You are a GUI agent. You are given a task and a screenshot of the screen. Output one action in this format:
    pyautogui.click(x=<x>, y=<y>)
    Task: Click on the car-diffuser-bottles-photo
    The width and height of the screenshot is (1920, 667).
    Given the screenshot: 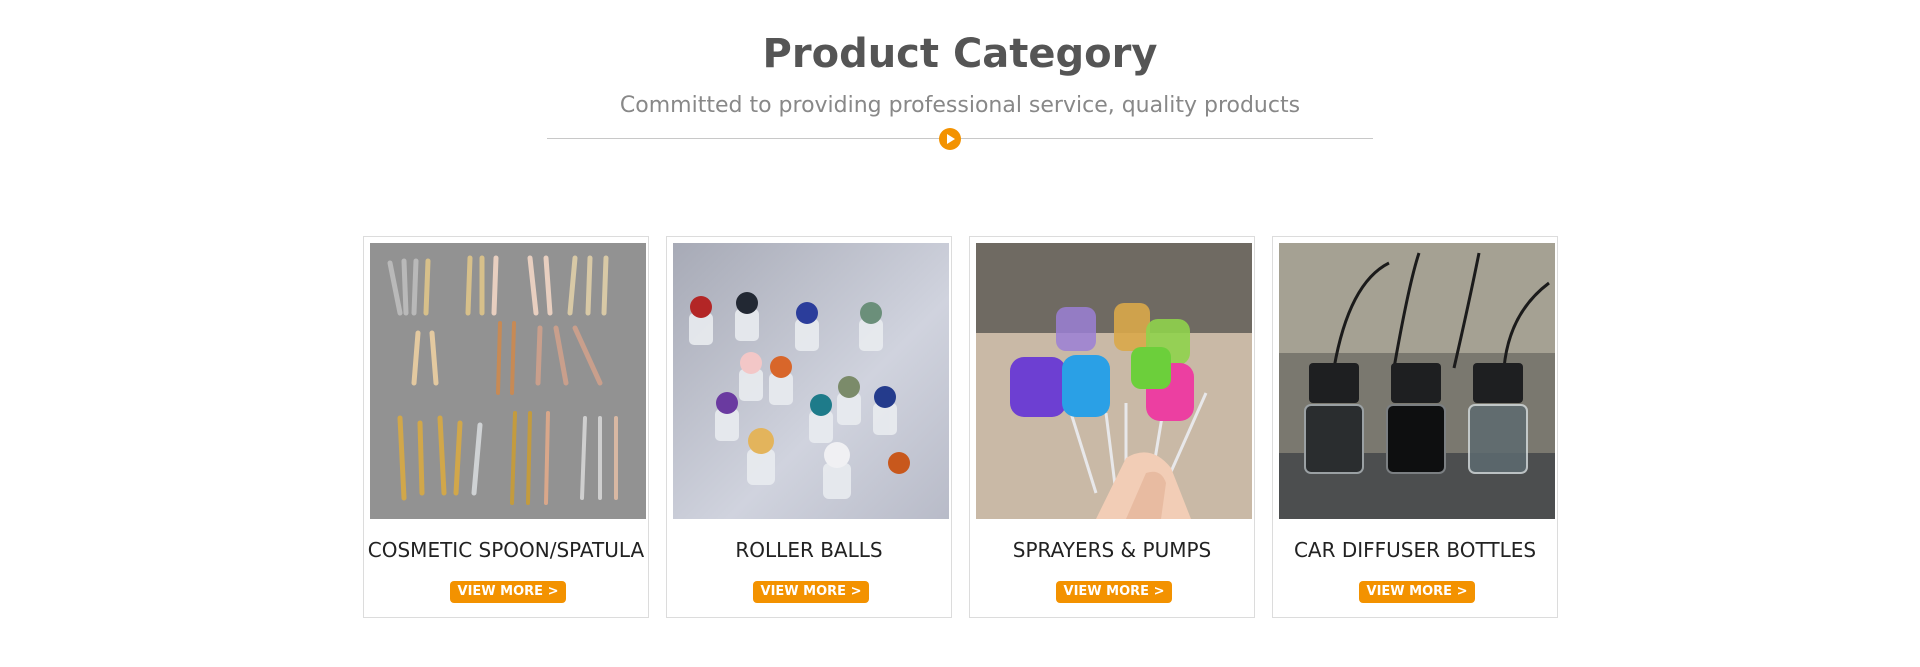 What is the action you would take?
    pyautogui.click(x=1417, y=381)
    